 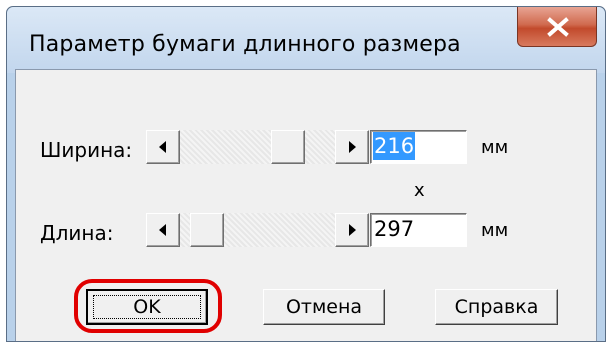 I want to click on width-scroll-left-button, so click(x=163, y=147).